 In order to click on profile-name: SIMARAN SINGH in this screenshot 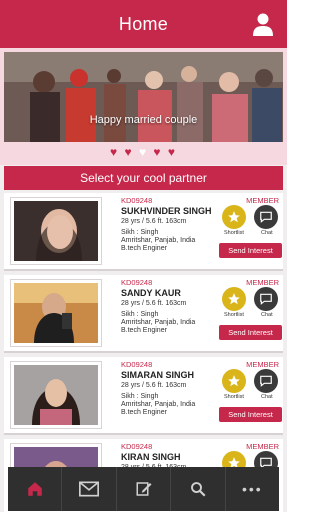, I will do `click(157, 375)`.